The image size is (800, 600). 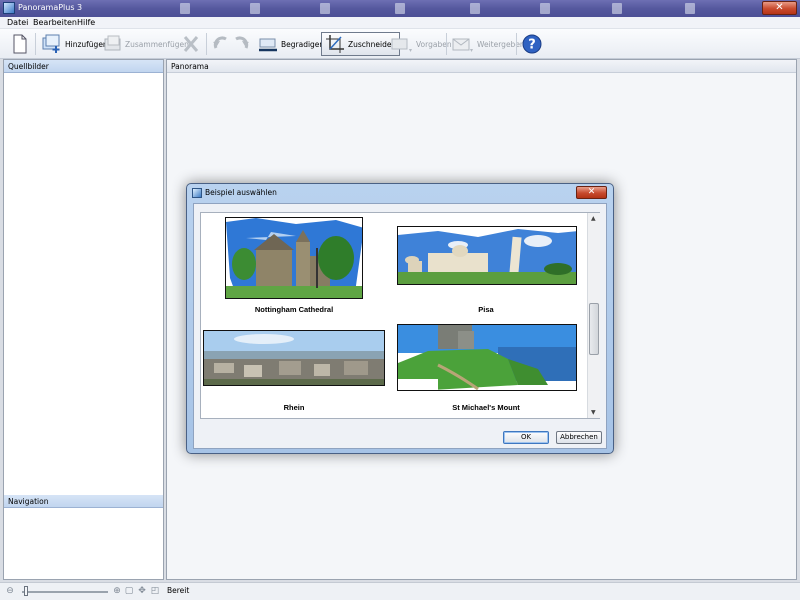 What do you see at coordinates (25, 591) in the screenshot?
I see `zoom-slider-thumb` at bounding box center [25, 591].